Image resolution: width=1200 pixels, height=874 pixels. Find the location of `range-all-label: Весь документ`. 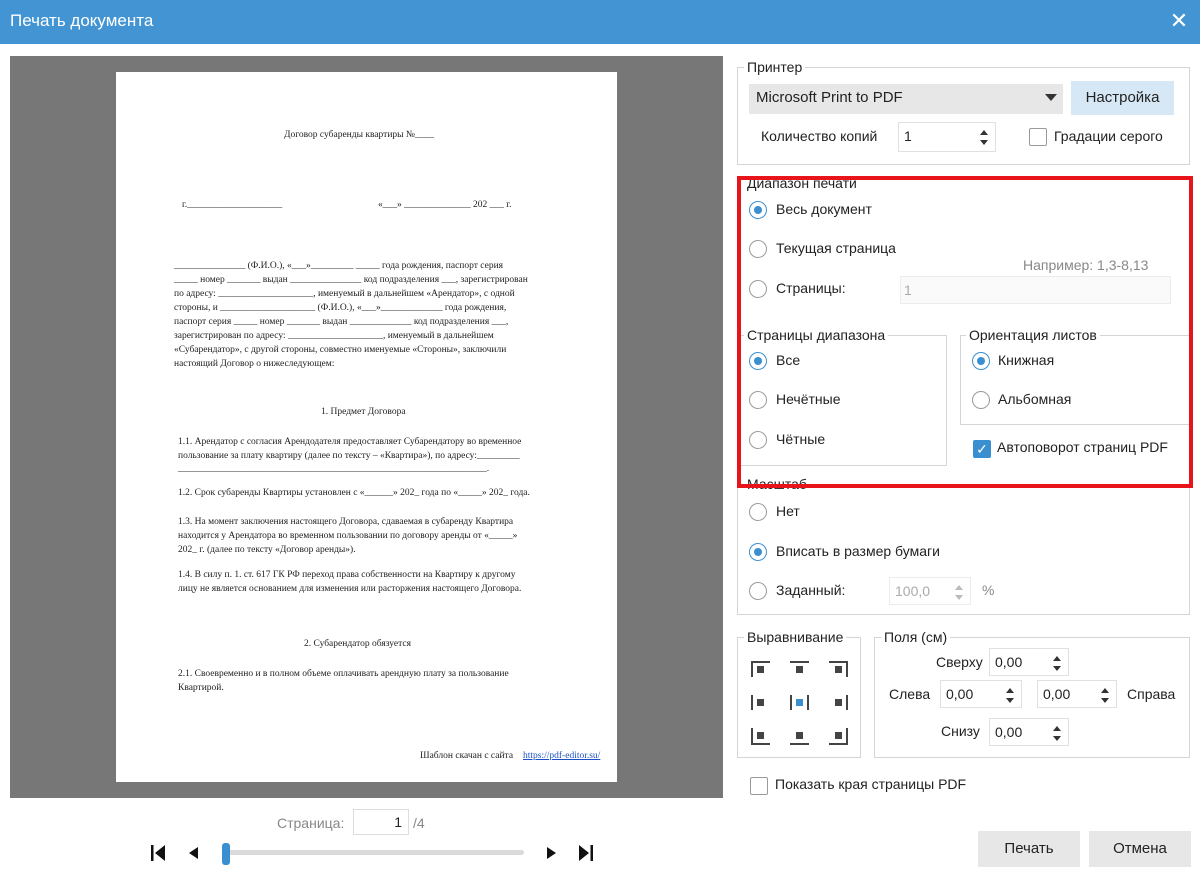

range-all-label: Весь документ is located at coordinates (824, 209).